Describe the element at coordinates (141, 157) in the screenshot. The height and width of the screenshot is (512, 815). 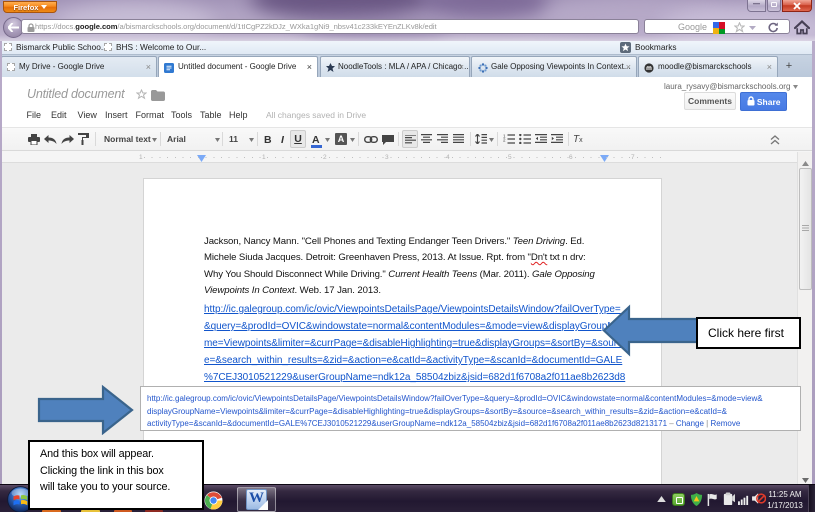
I see `svg-text: 1` at that location.